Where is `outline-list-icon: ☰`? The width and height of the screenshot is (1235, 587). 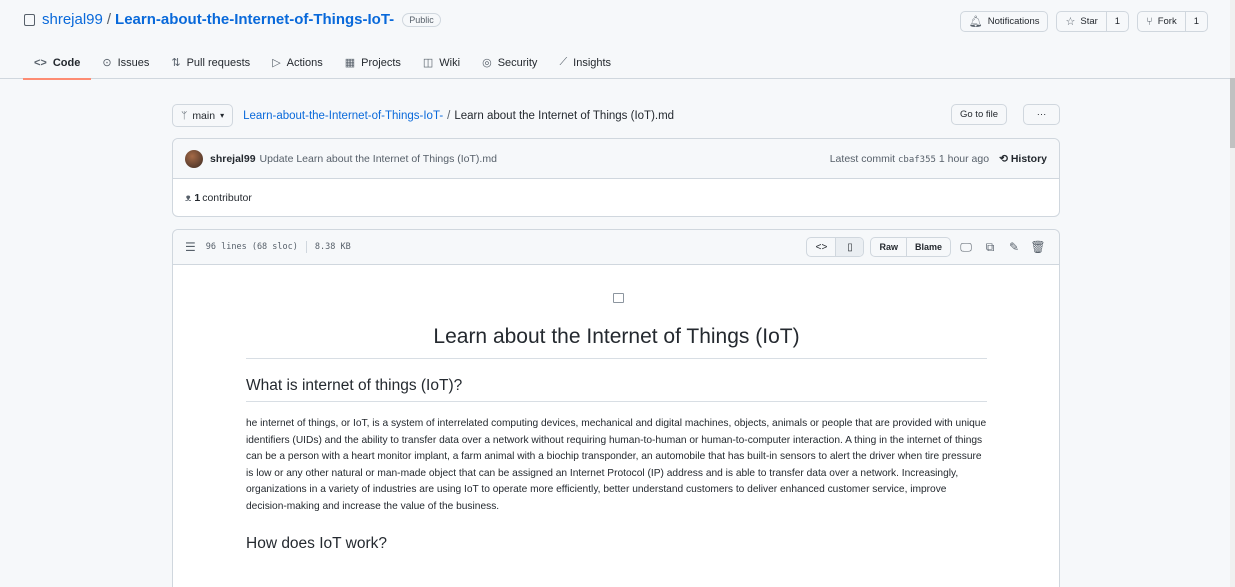
outline-list-icon: ☰ is located at coordinates (190, 247).